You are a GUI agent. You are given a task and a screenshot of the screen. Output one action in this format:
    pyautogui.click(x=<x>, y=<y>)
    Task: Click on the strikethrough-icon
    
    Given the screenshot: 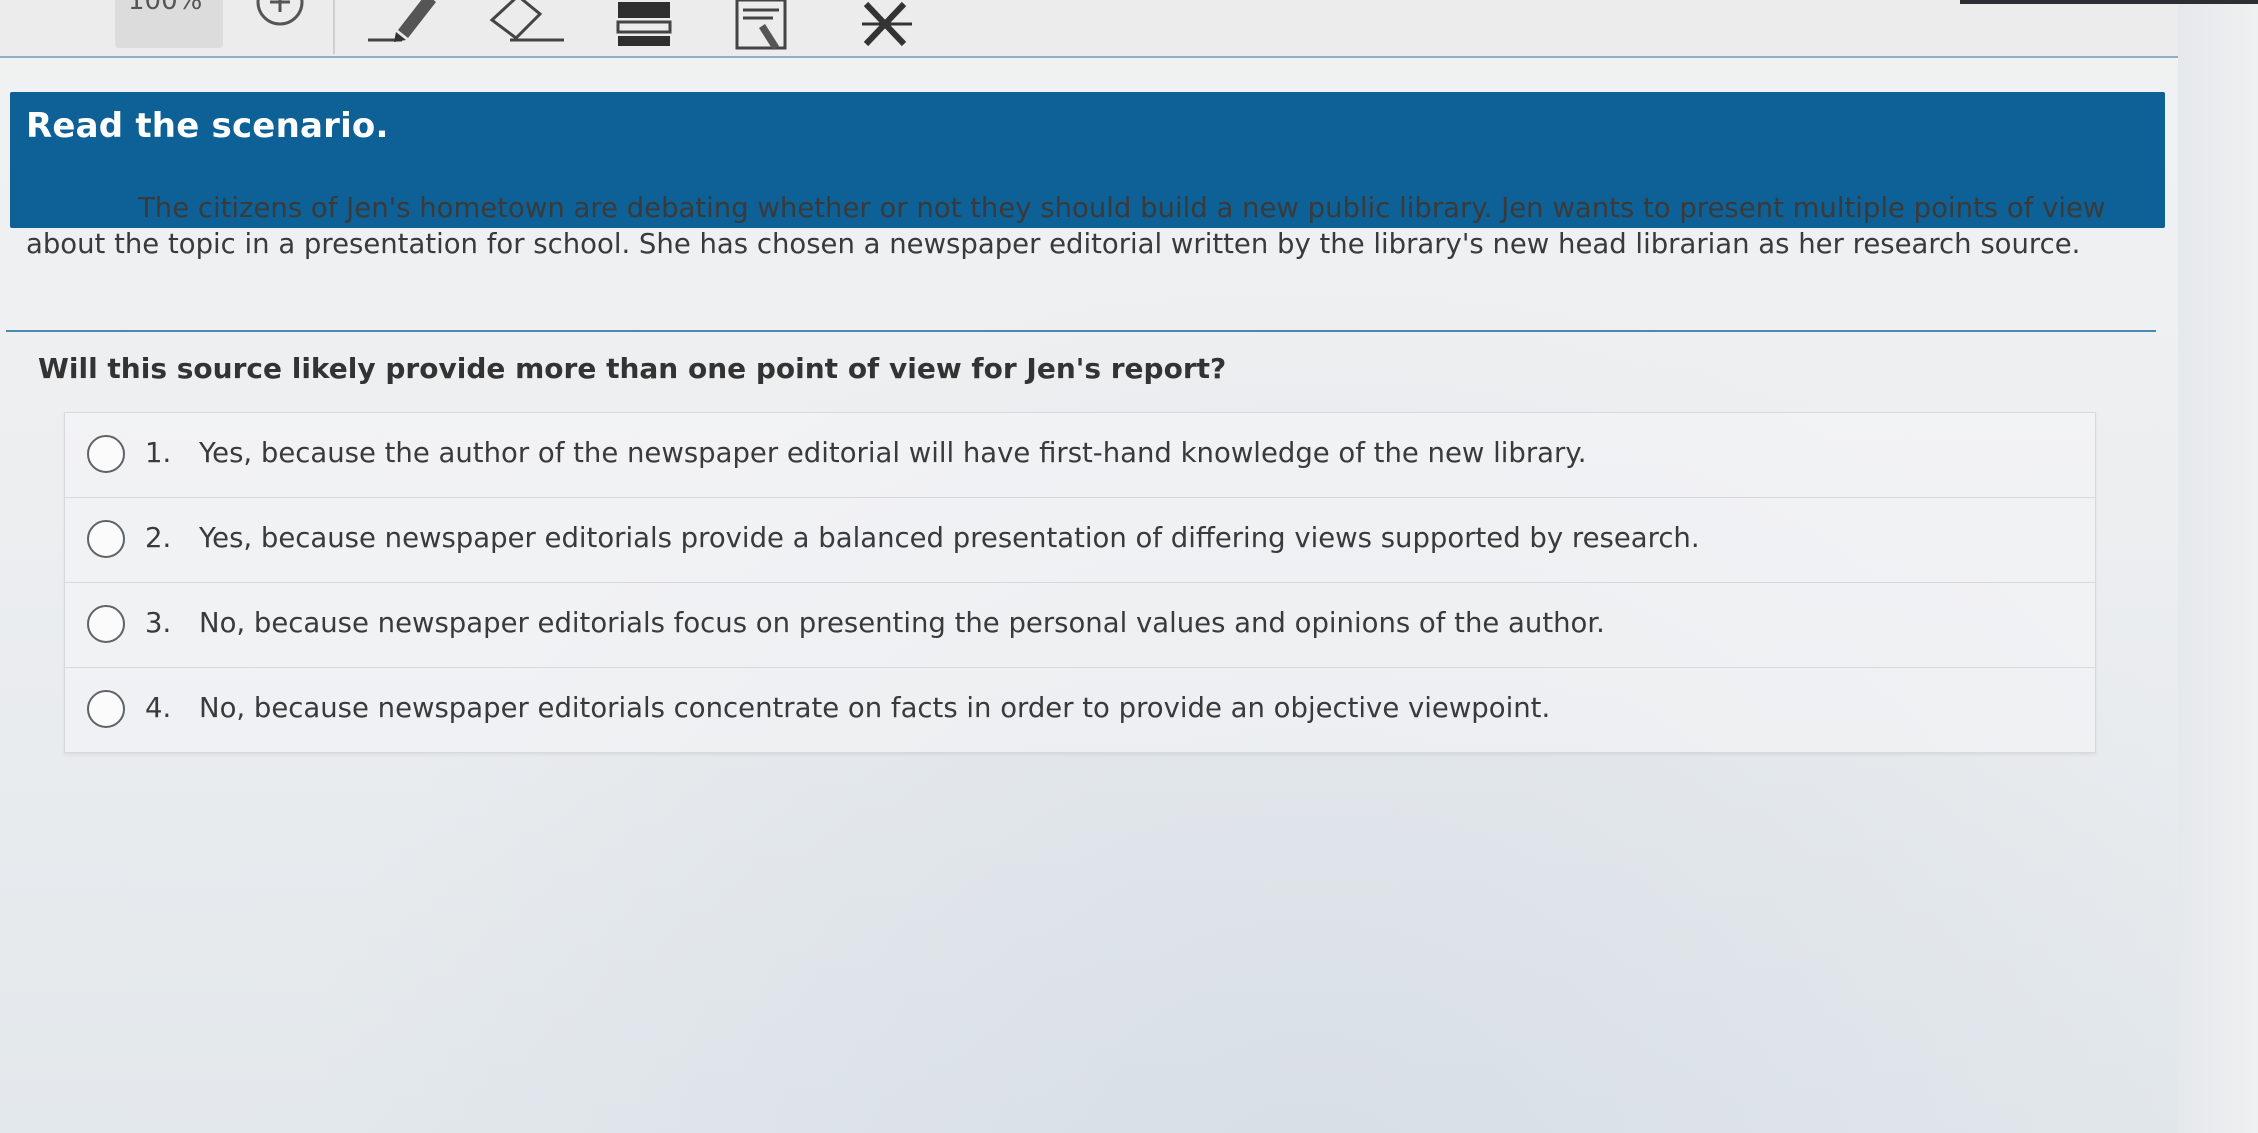 What is the action you would take?
    pyautogui.click(x=888, y=25)
    